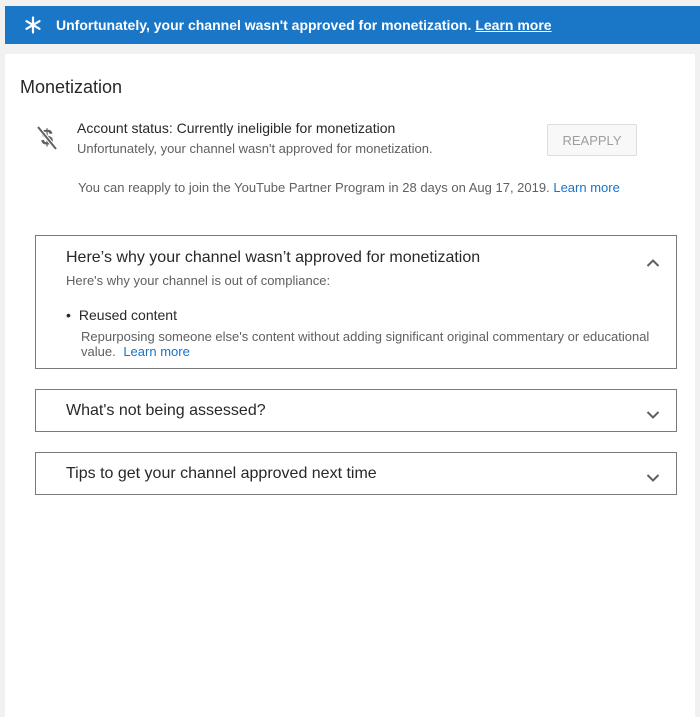 The width and height of the screenshot is (700, 717). I want to click on reason-item: Reused content, so click(121, 315).